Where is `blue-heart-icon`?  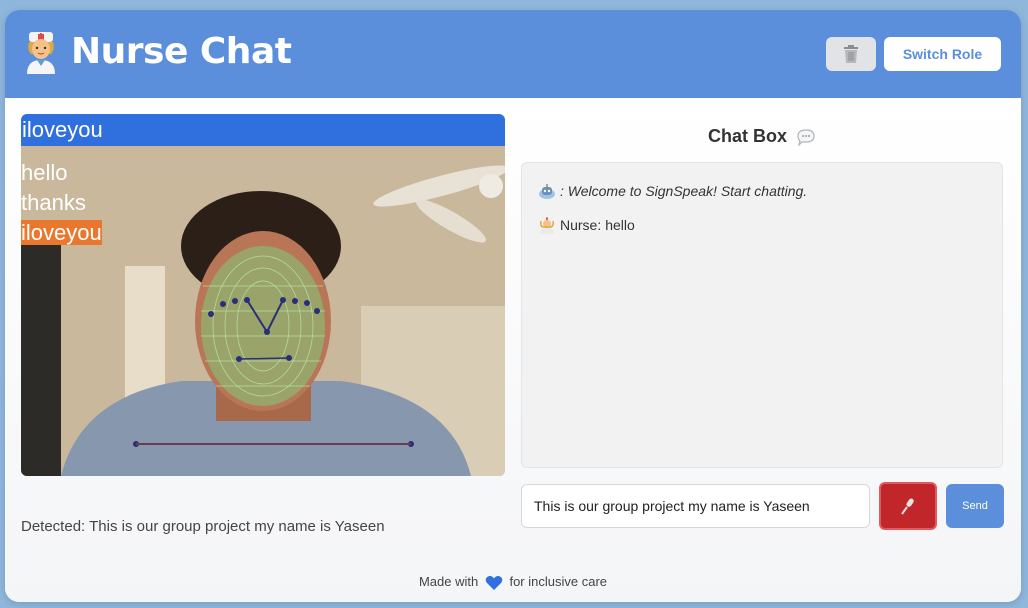 blue-heart-icon is located at coordinates (494, 582).